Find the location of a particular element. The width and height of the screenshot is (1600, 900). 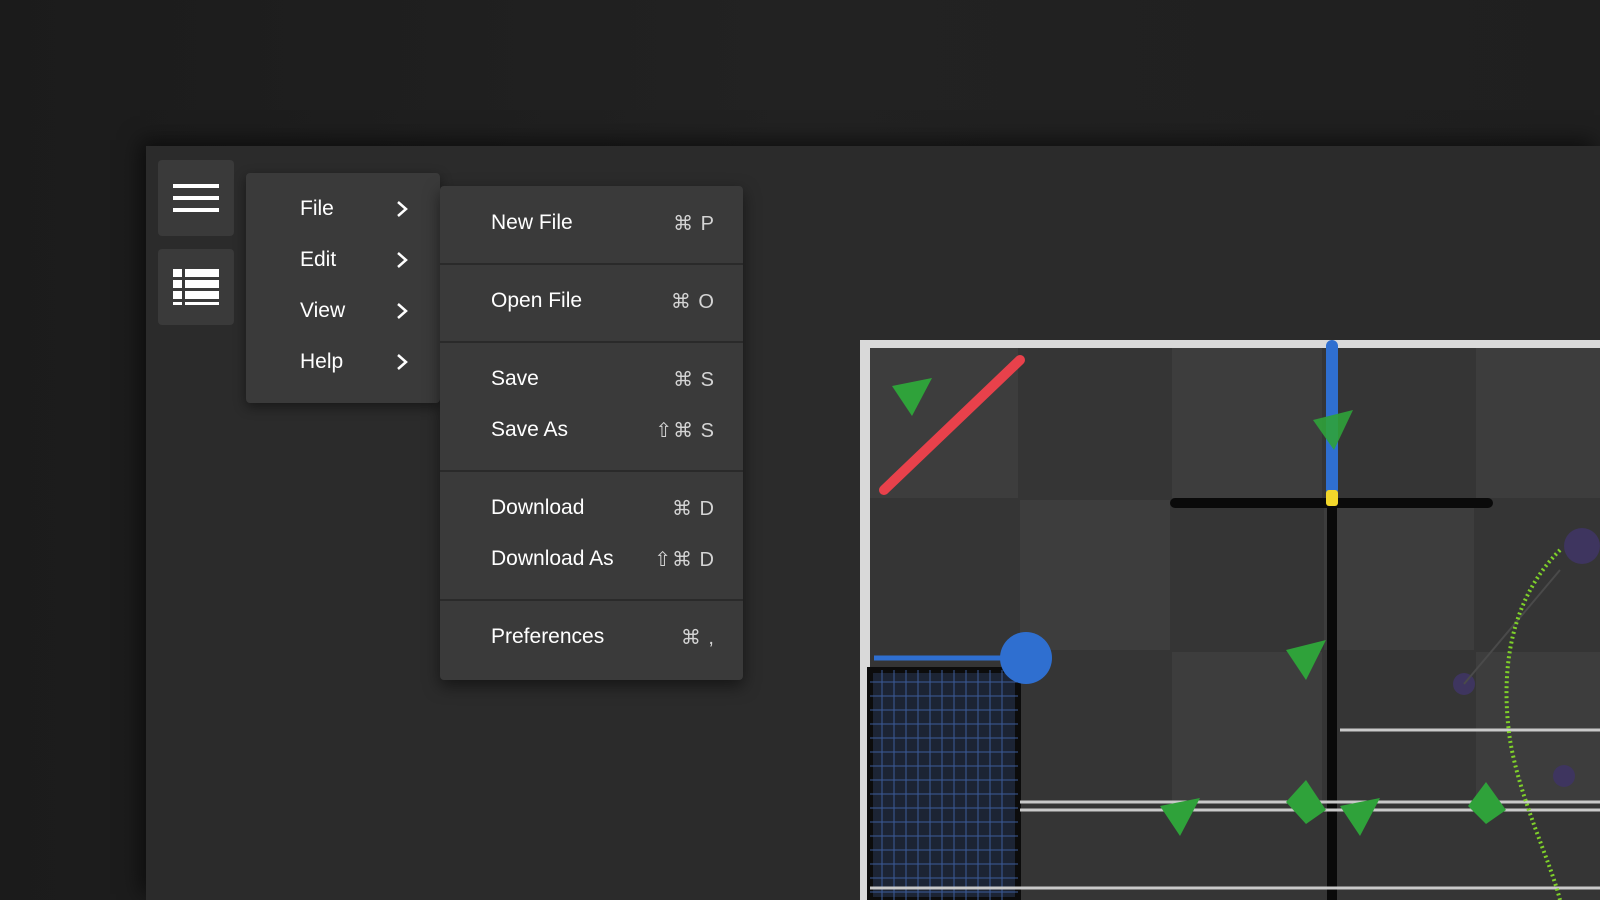

menu-item-shortcut: ⇧⌘ D is located at coordinates (684, 560).